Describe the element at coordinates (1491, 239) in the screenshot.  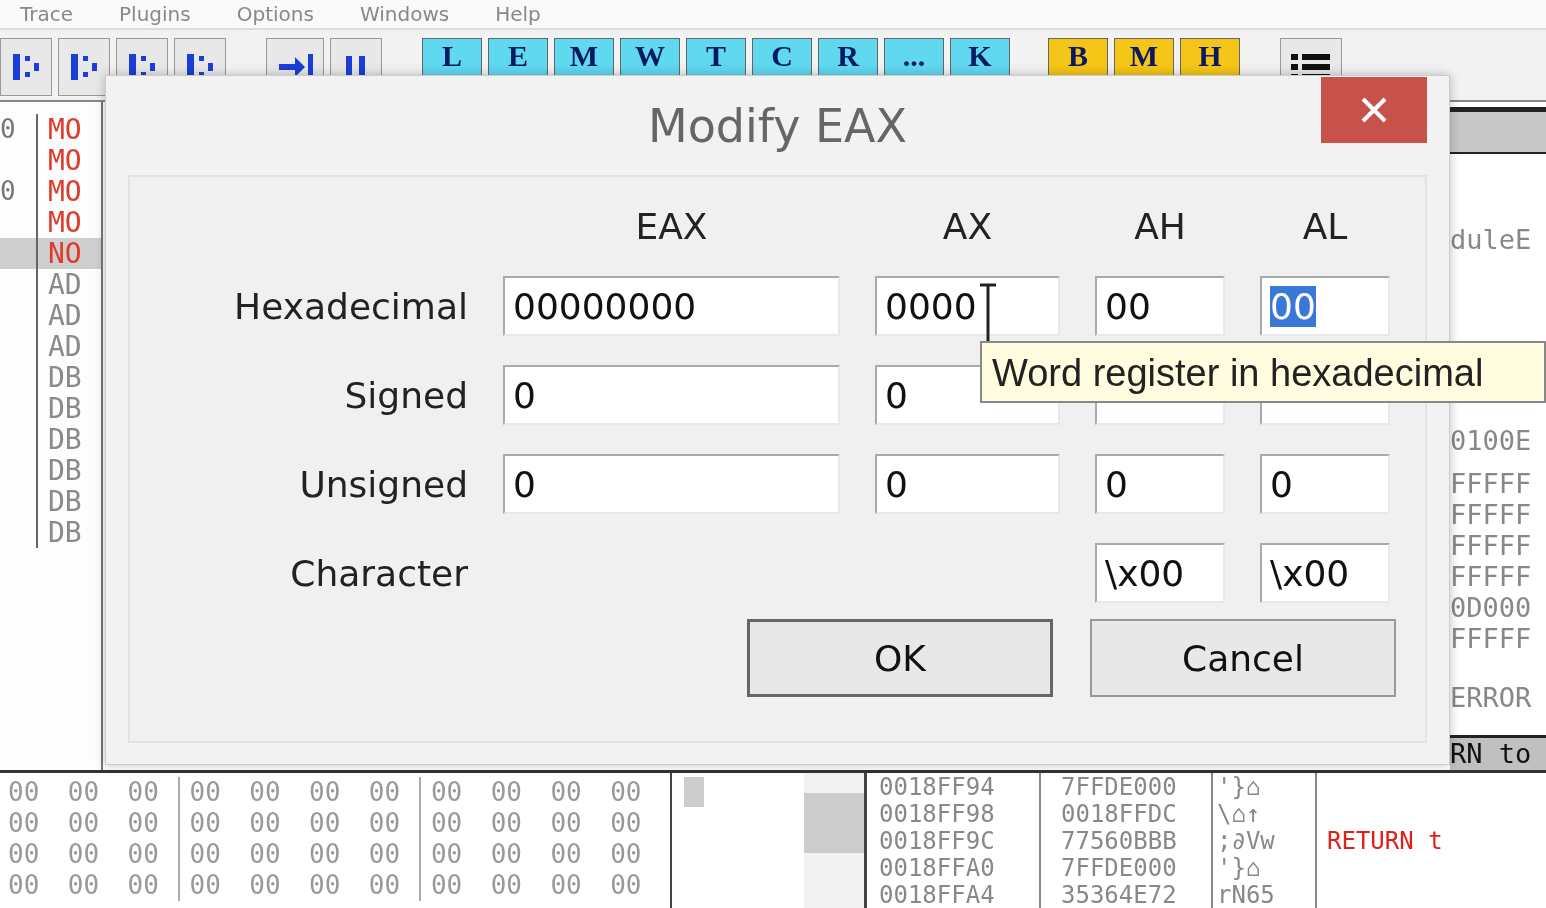
I see `register-text: duleE` at that location.